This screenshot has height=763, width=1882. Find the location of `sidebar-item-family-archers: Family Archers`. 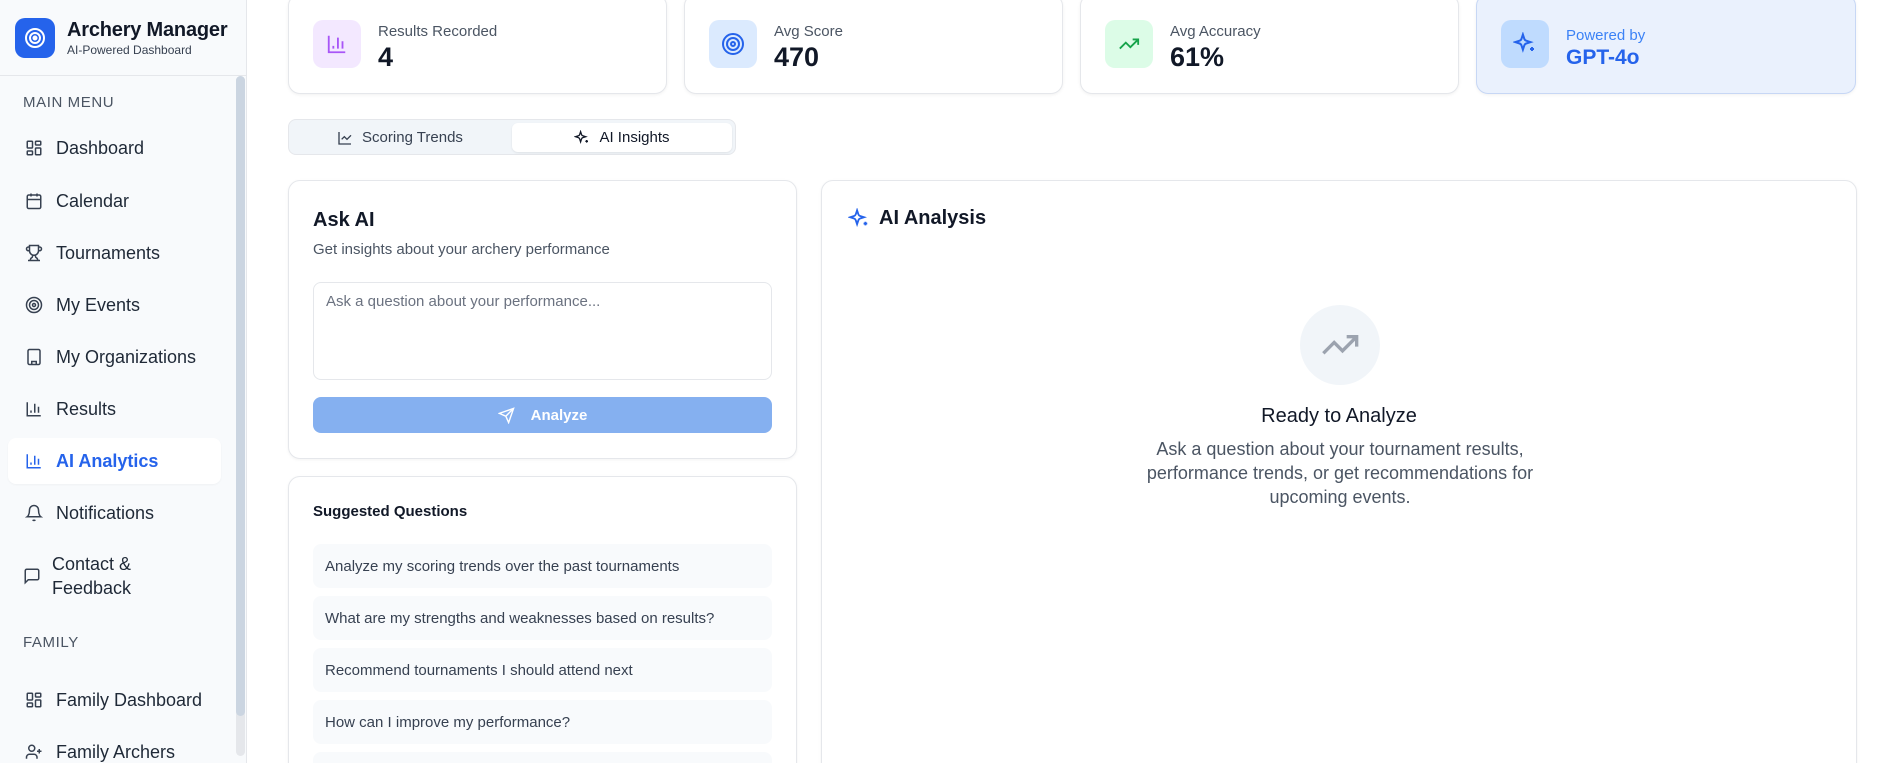

sidebar-item-family-archers: Family Archers is located at coordinates (114, 746).